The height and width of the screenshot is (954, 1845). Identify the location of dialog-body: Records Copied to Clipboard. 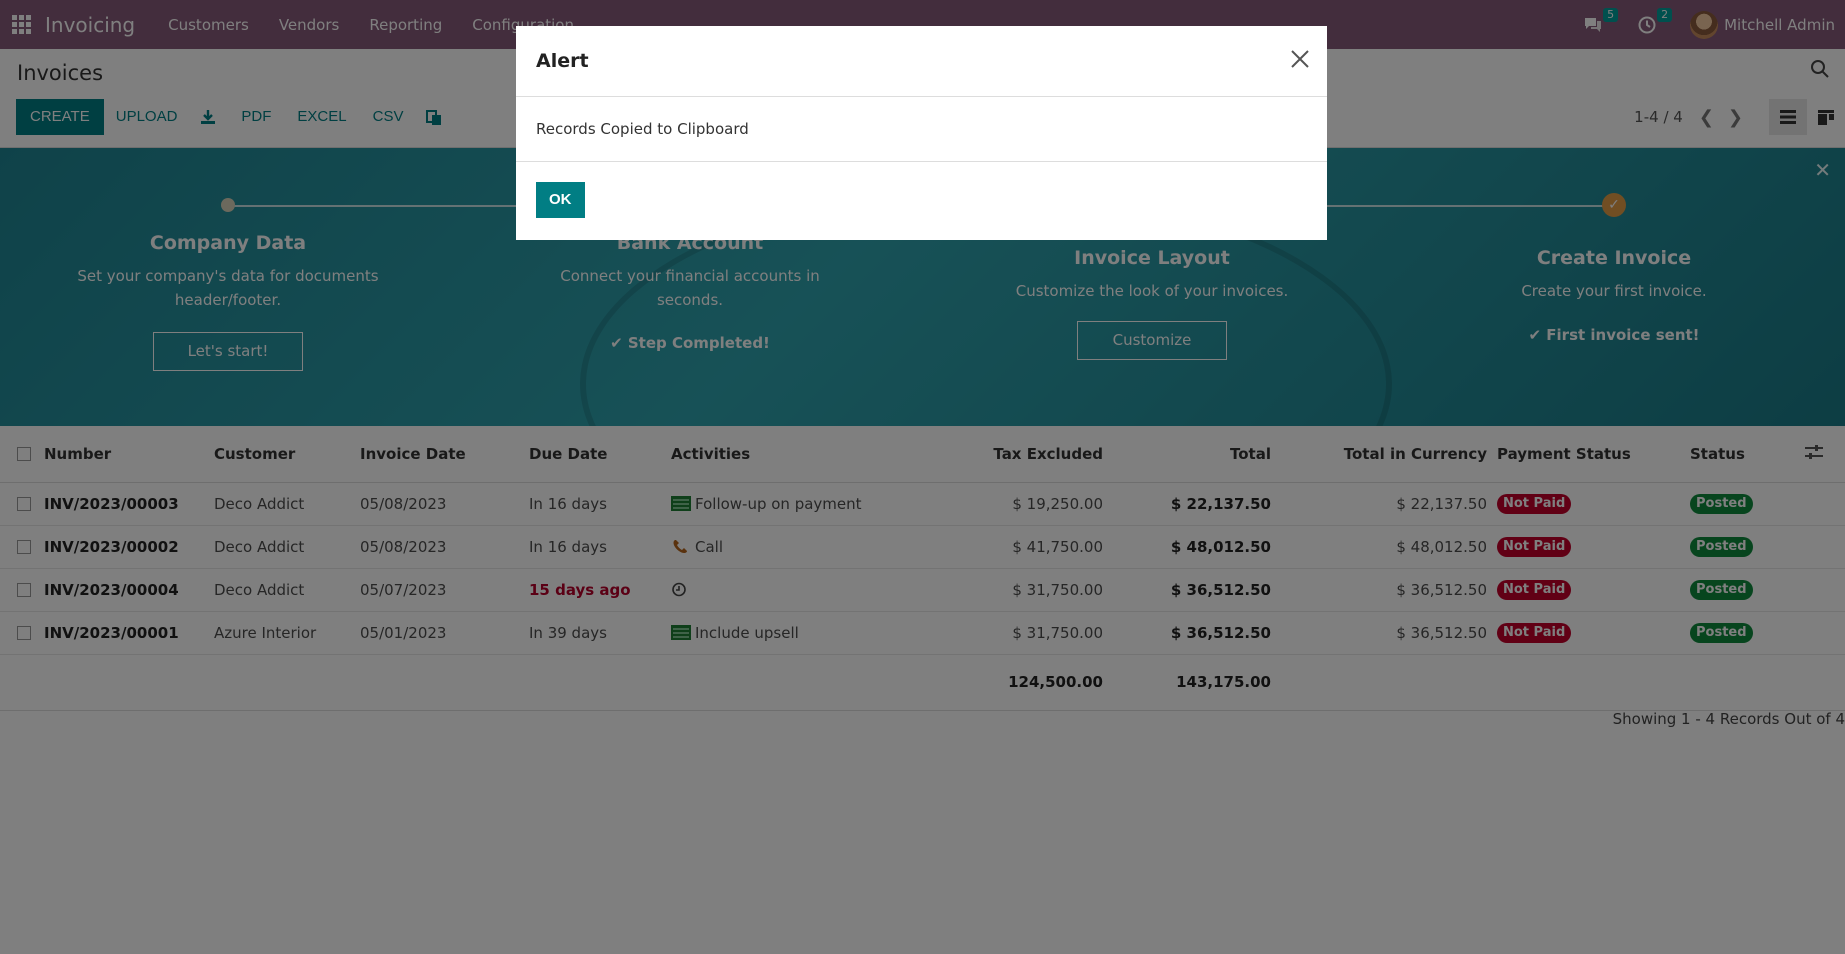
(921, 129).